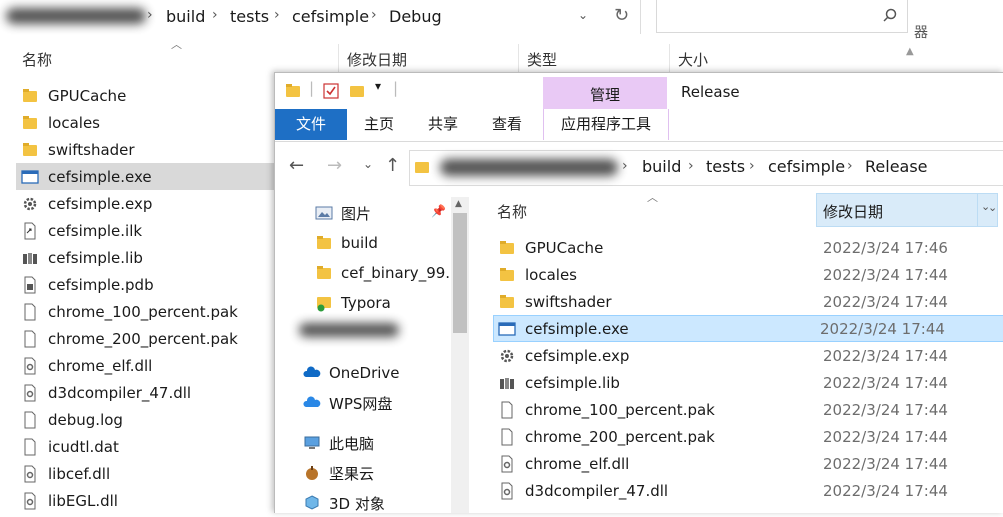 The width and height of the screenshot is (1003, 517). Describe the element at coordinates (606, 124) in the screenshot. I see `tab-app-tools: 应用程序工具` at that location.